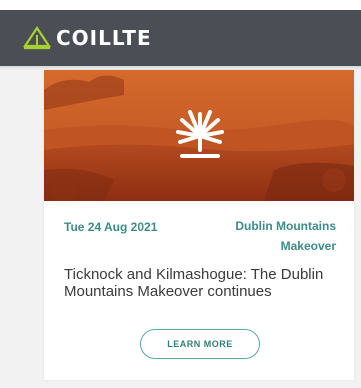  I want to click on coillte-tree-mark-icon, so click(200, 134).